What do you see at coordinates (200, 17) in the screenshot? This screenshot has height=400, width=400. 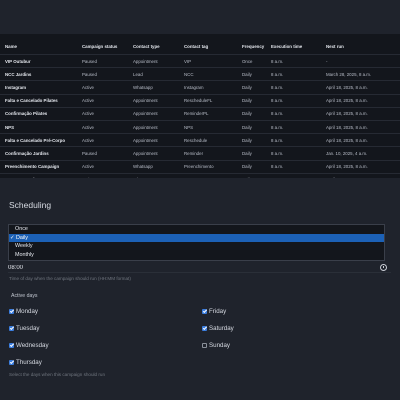 I see `top-spacer` at bounding box center [200, 17].